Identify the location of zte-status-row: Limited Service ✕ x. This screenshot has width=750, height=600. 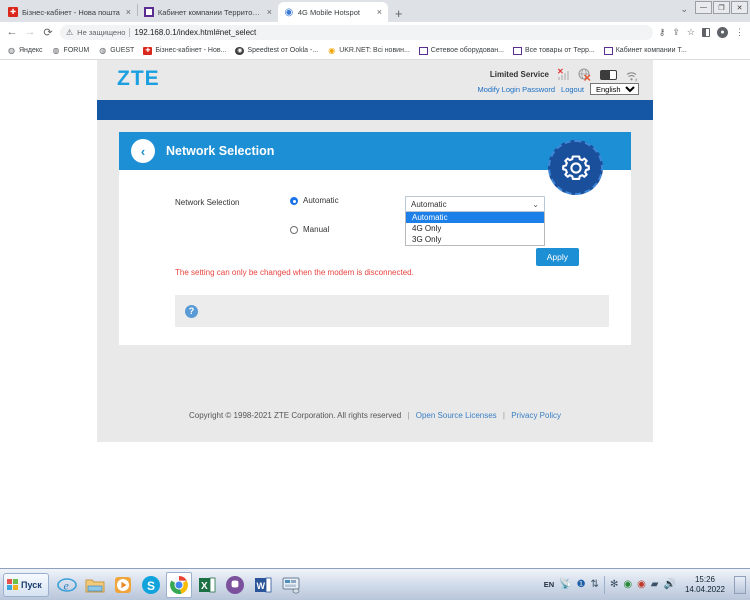
(564, 75).